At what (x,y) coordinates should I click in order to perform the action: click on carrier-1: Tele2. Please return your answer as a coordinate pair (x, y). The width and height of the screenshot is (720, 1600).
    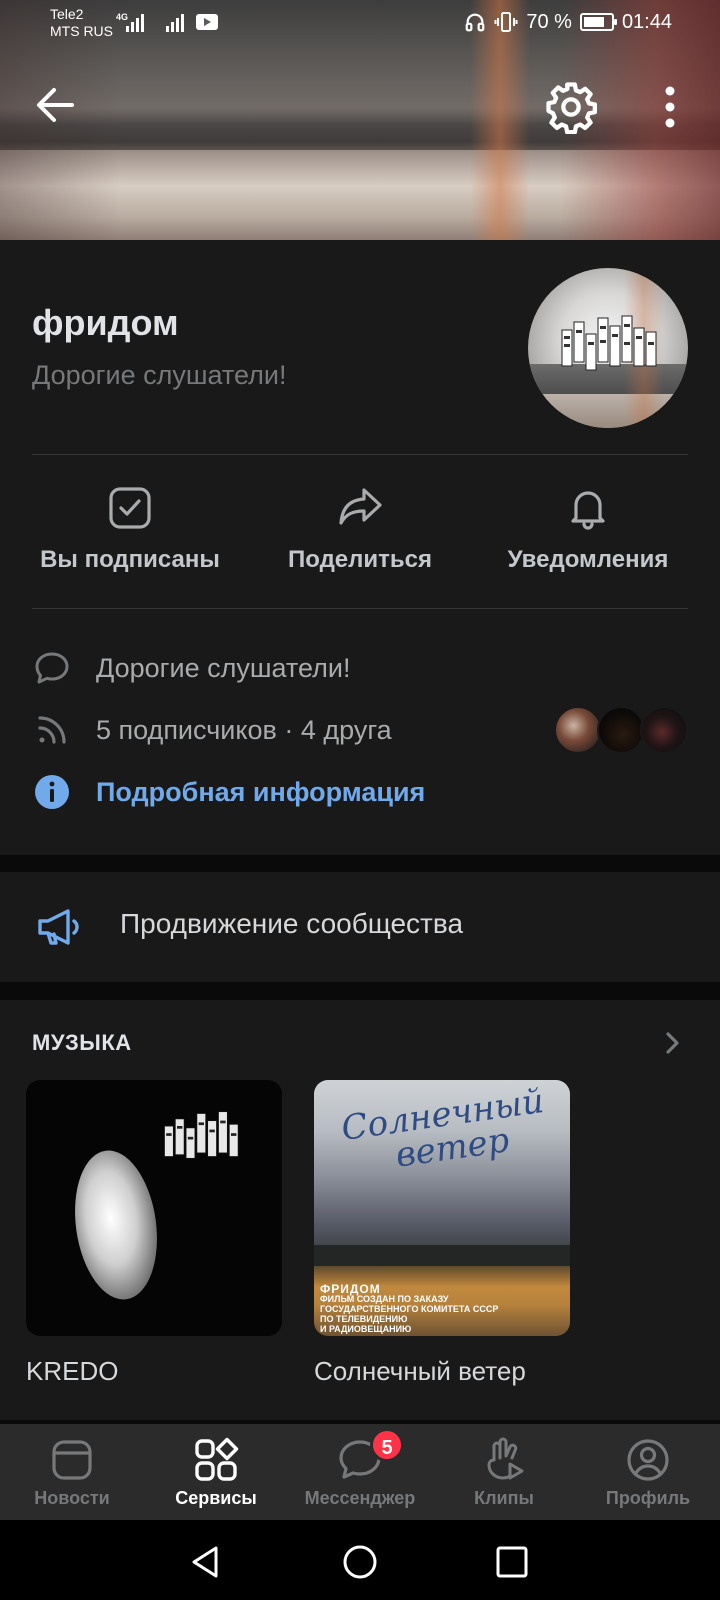
    Looking at the image, I should click on (67, 14).